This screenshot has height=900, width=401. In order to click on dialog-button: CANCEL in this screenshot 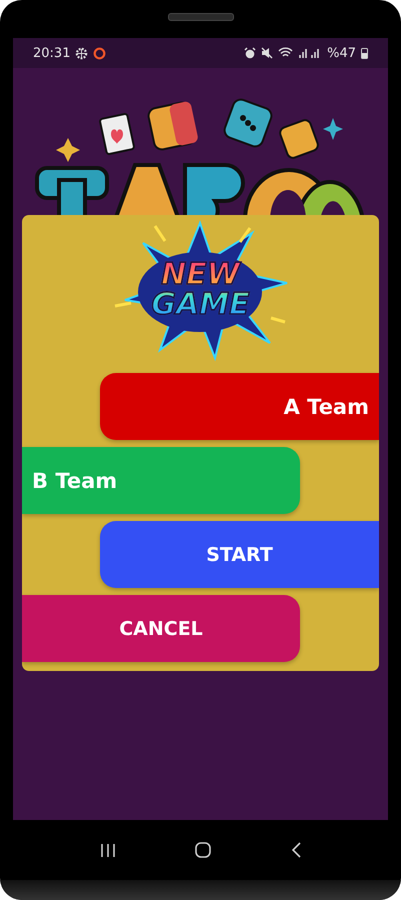, I will do `click(161, 628)`.